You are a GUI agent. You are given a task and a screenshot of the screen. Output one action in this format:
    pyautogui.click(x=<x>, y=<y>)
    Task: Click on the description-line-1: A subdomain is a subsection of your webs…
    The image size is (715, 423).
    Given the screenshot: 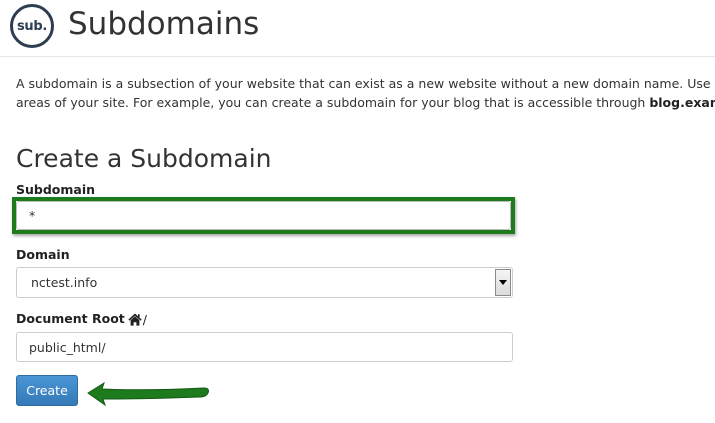 What is the action you would take?
    pyautogui.click(x=365, y=83)
    